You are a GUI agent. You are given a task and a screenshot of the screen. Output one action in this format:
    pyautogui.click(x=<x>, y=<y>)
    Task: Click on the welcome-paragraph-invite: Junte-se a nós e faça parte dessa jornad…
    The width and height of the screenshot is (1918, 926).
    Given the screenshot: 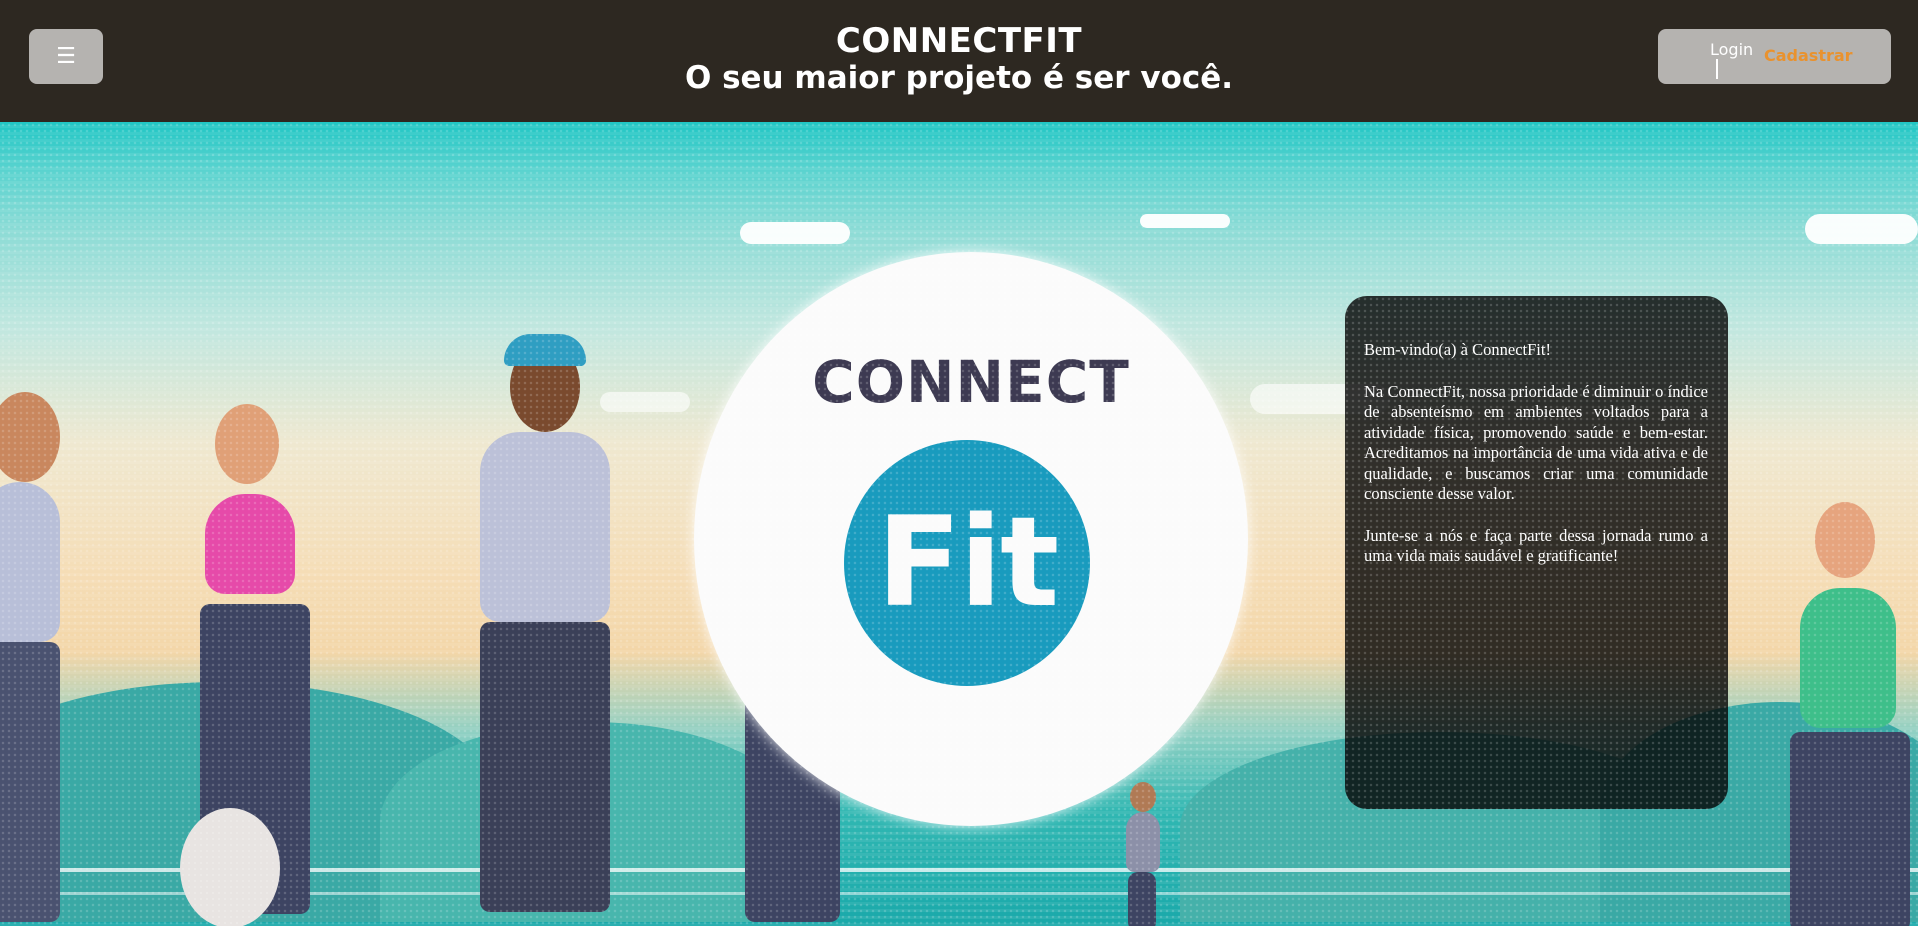 What is the action you would take?
    pyautogui.click(x=1536, y=545)
    